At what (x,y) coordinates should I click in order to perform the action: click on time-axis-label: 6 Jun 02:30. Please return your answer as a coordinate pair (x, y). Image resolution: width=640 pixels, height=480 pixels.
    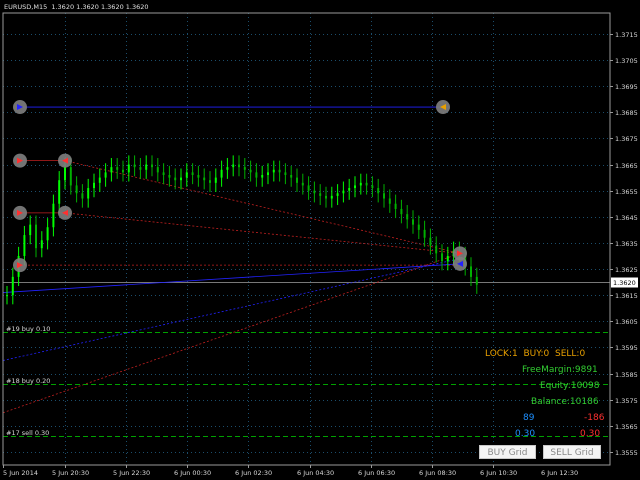
    Looking at the image, I should click on (253, 473).